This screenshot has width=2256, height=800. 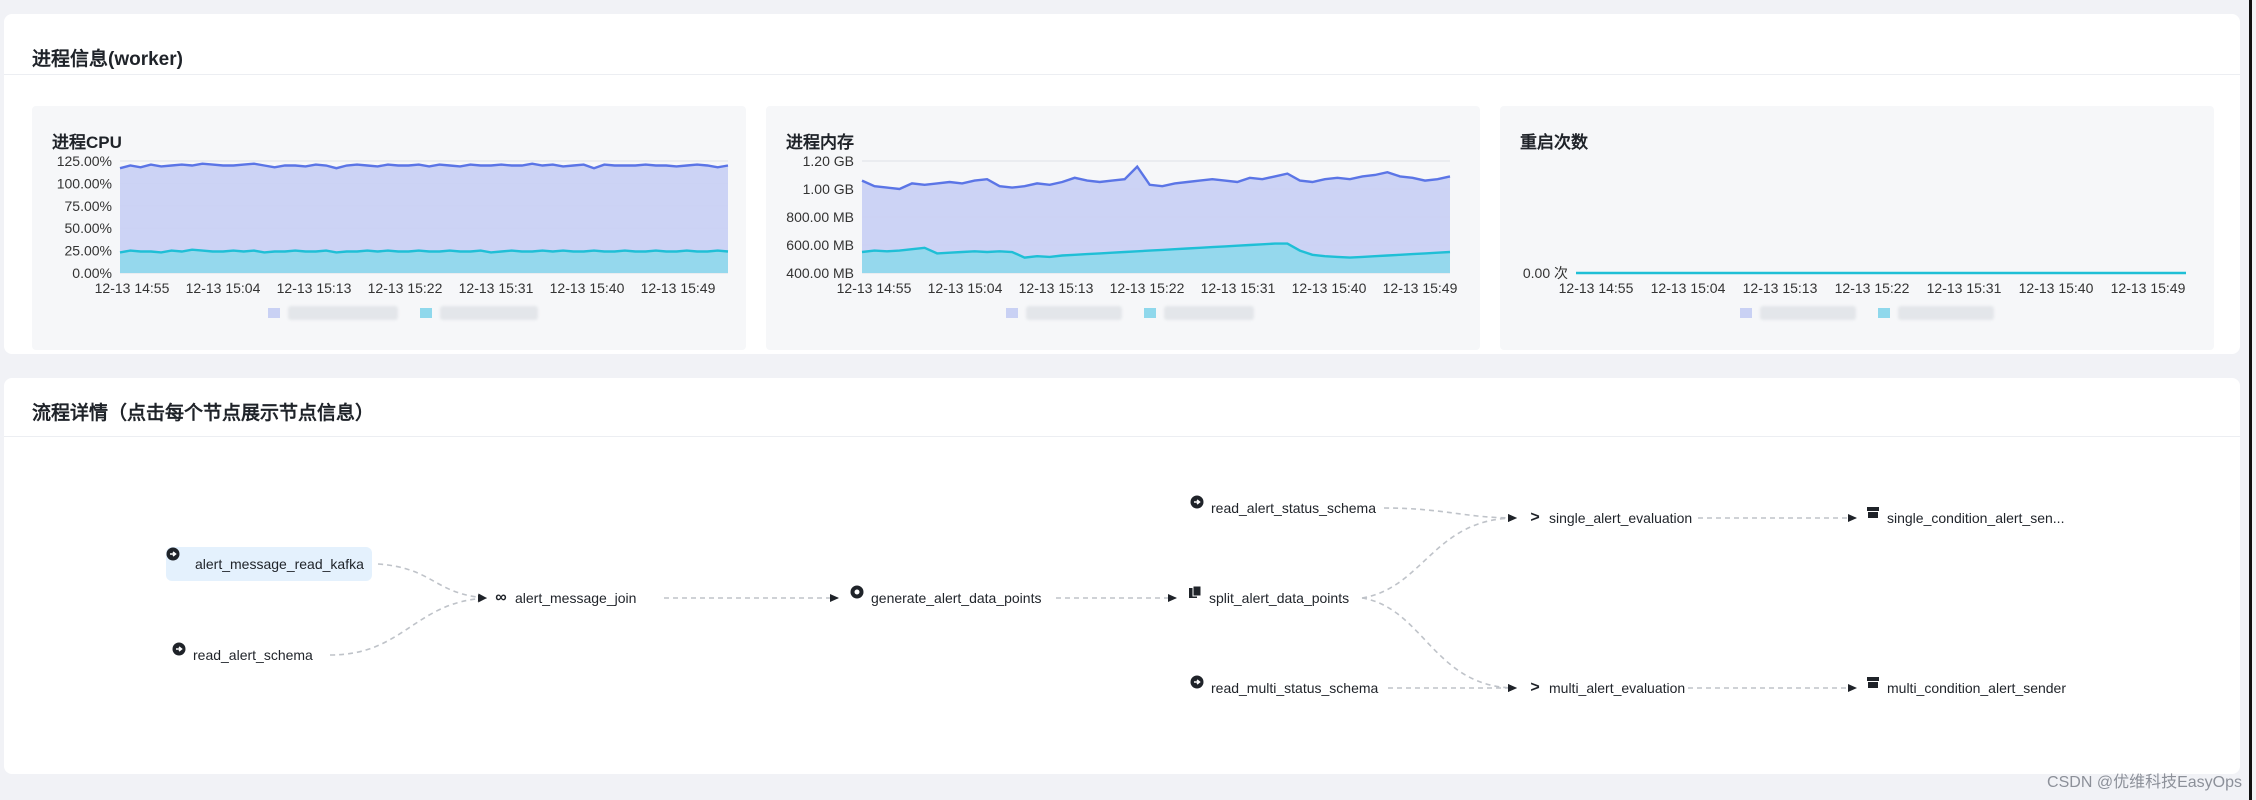 I want to click on process-info-title: 进程信息(worker), so click(x=107, y=59).